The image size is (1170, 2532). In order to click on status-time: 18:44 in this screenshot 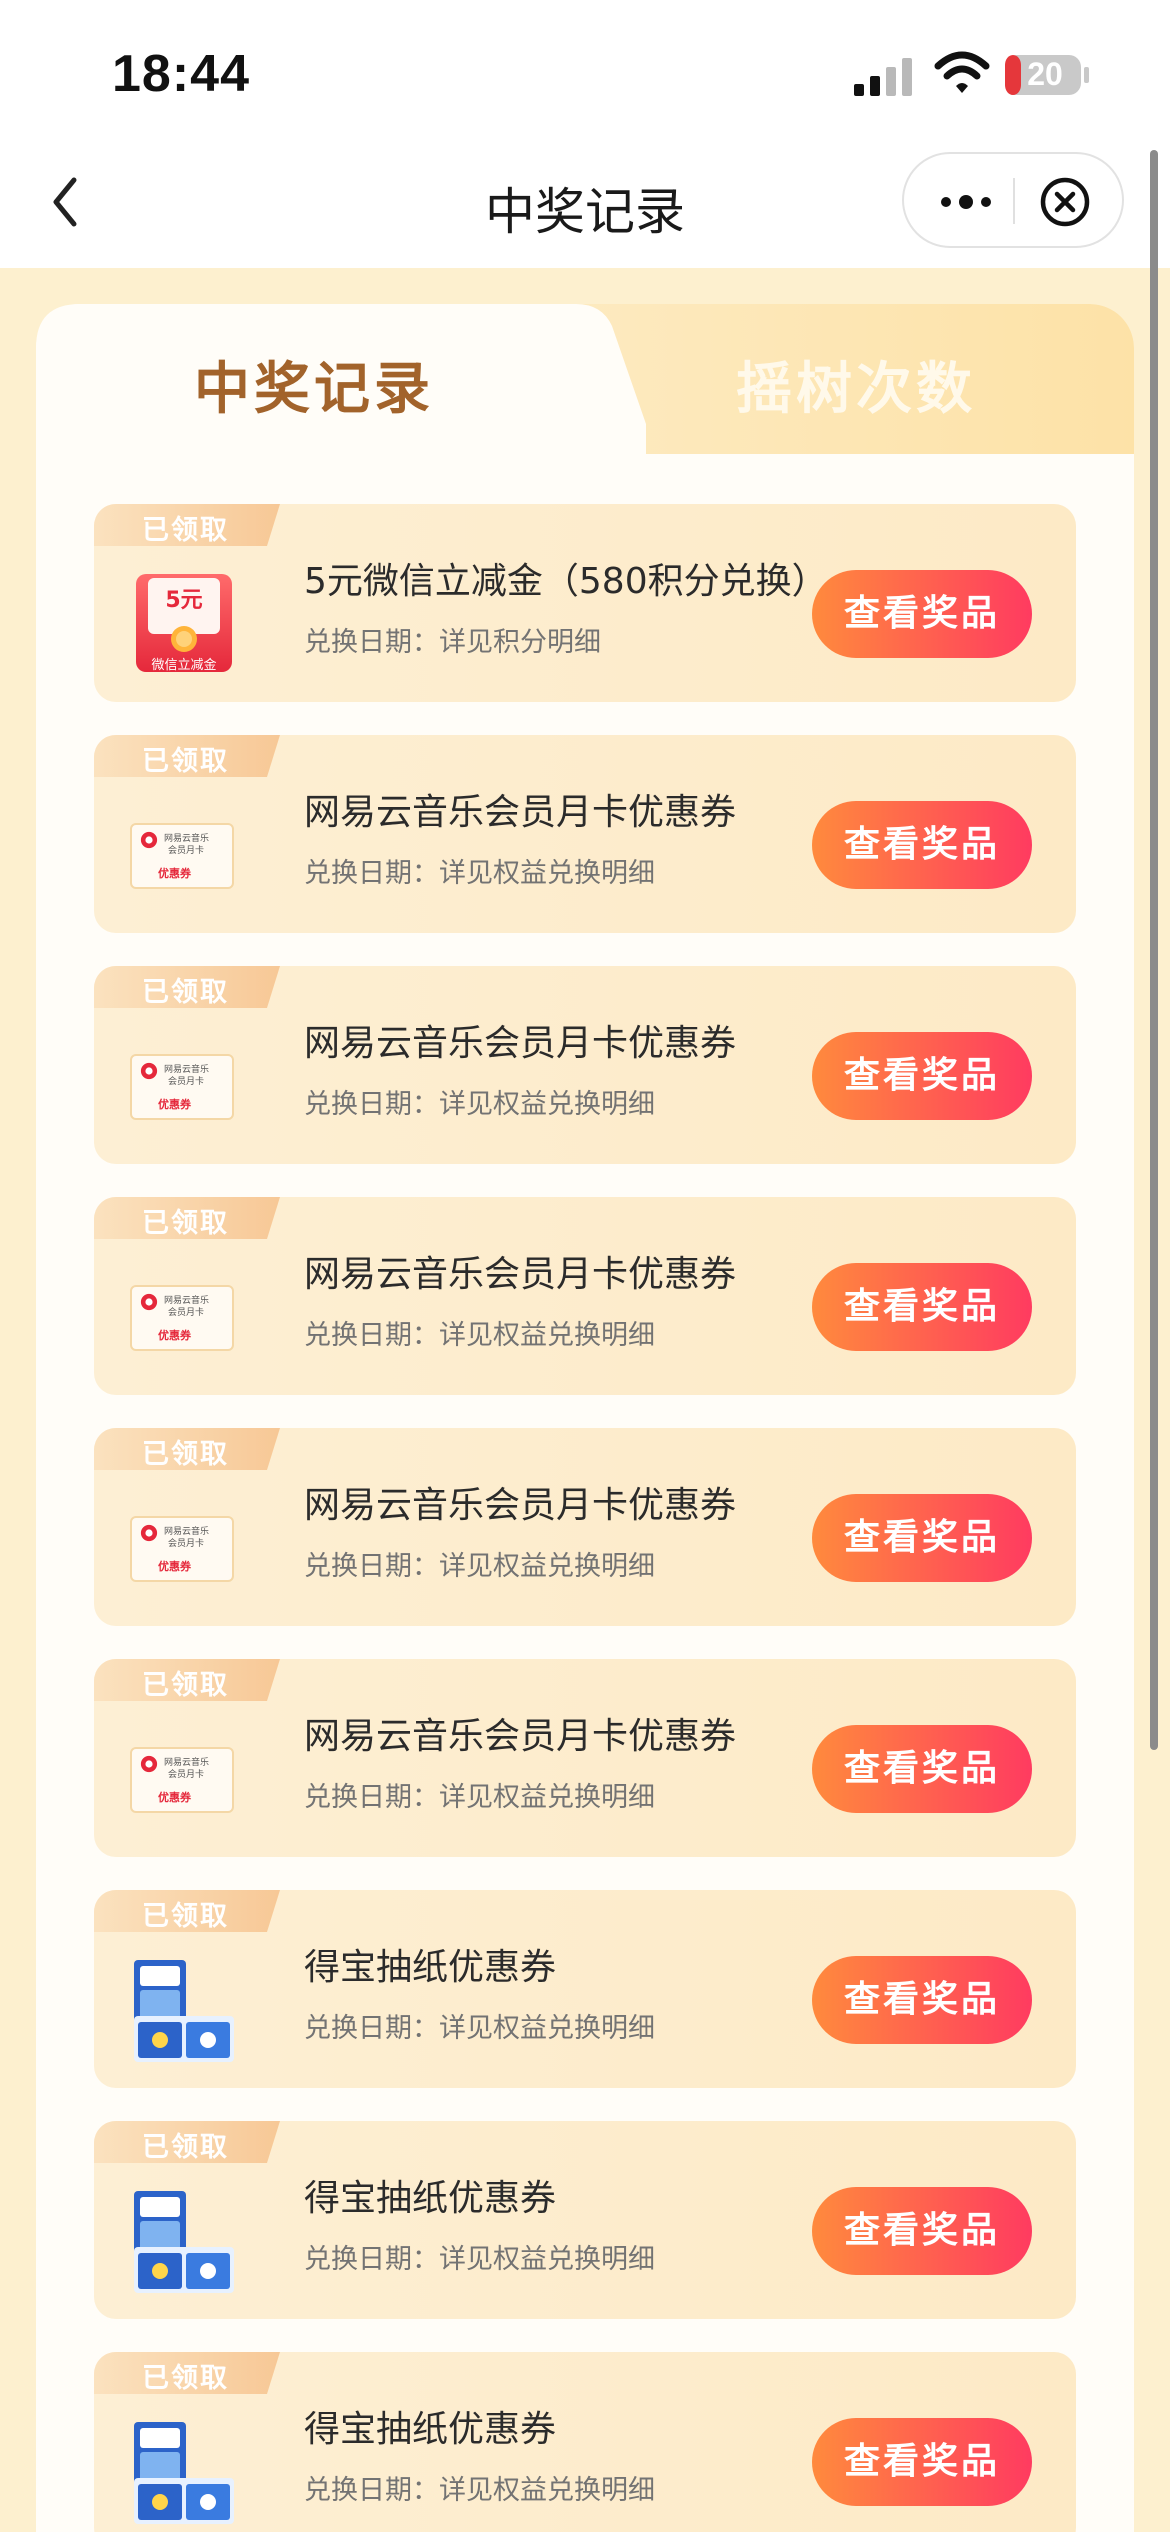, I will do `click(181, 74)`.